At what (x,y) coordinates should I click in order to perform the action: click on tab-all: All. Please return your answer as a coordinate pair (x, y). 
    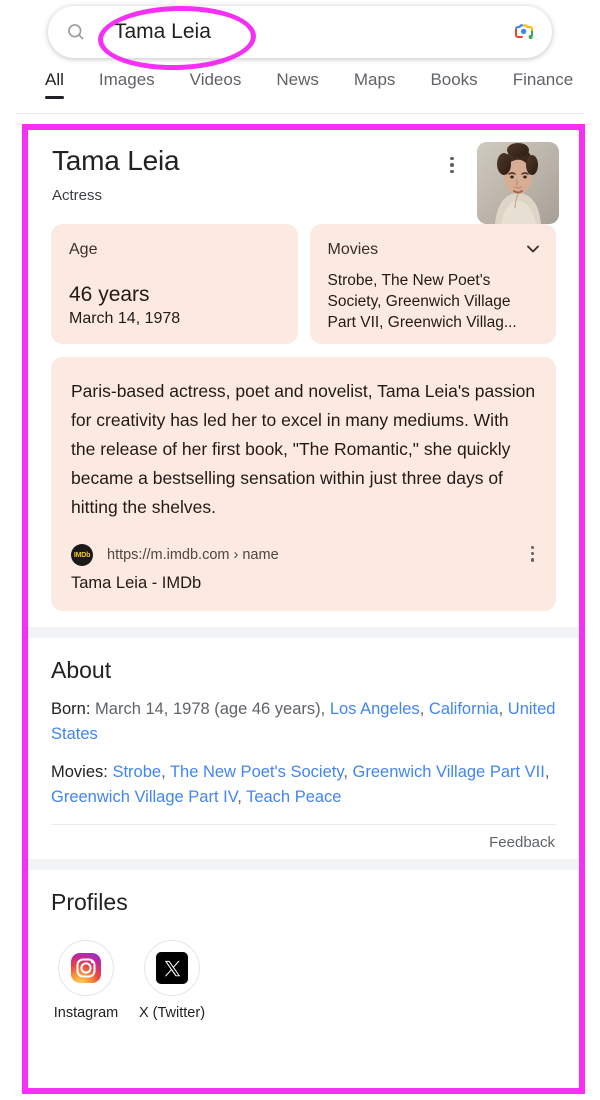
    Looking at the image, I should click on (54, 84).